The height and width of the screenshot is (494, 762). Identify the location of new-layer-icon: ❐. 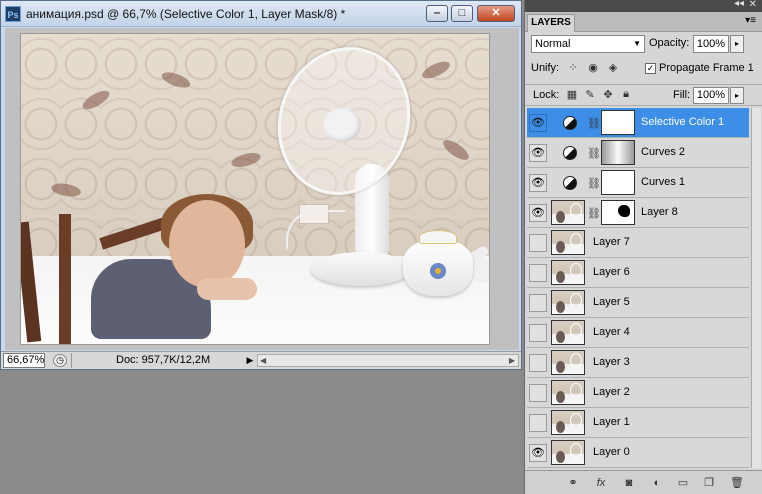
(709, 483).